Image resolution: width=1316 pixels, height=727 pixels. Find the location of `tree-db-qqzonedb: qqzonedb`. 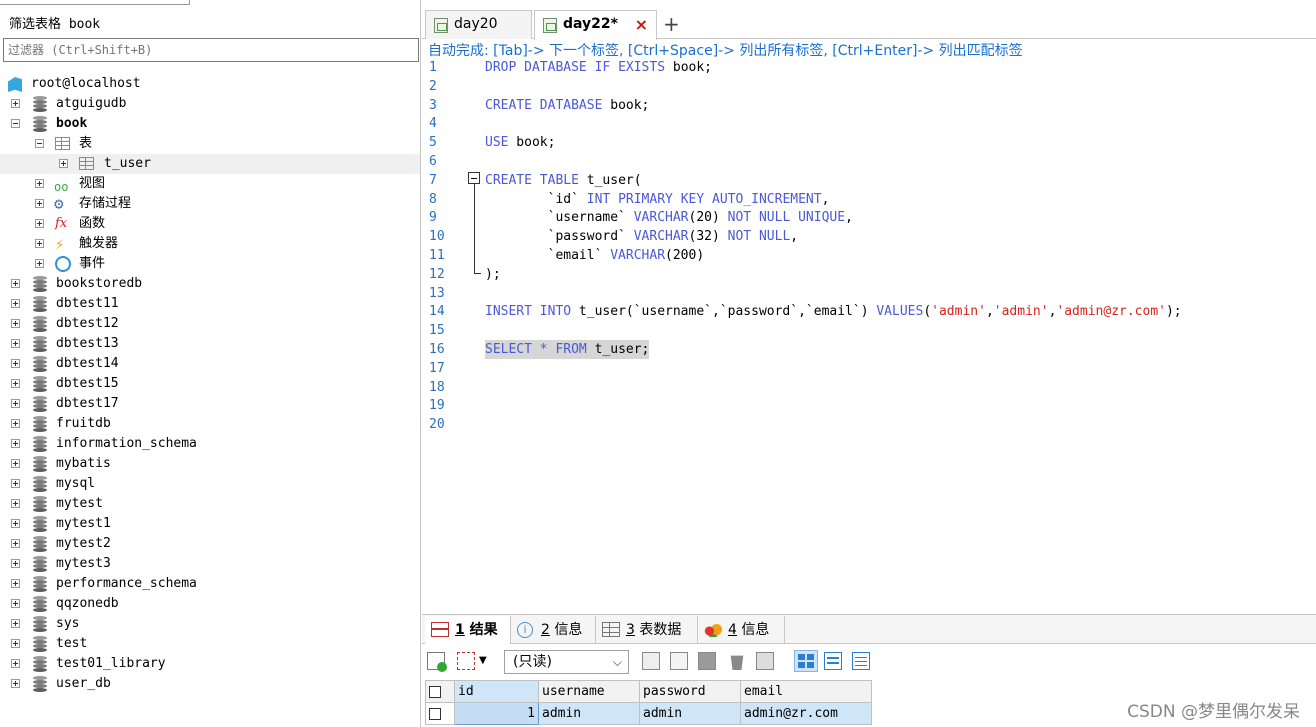

tree-db-qqzonedb: qqzonedb is located at coordinates (210, 604).